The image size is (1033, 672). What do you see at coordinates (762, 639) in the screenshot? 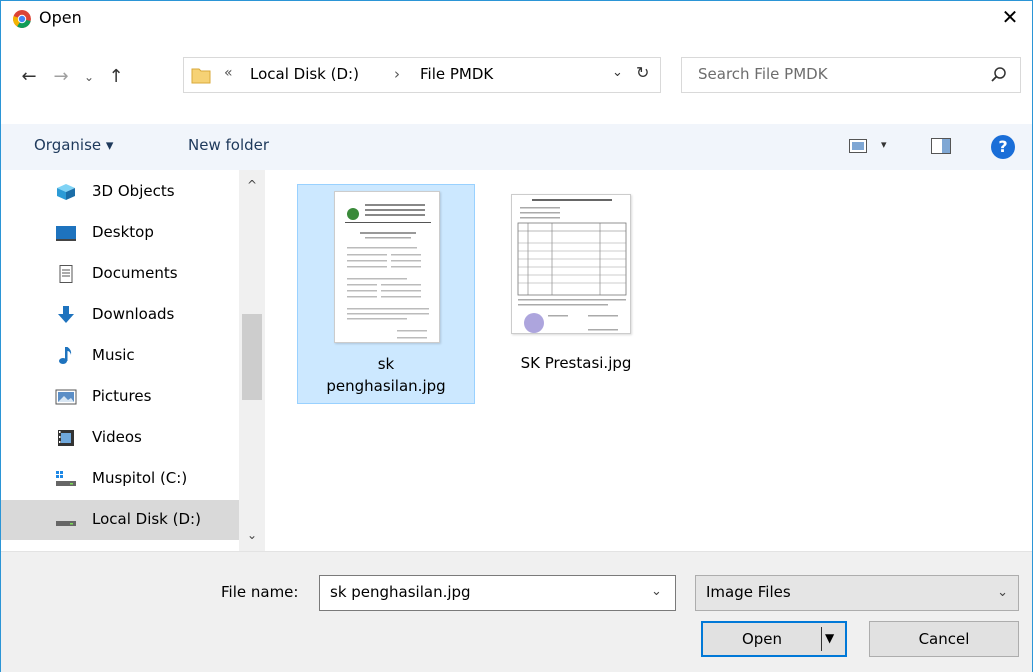
I see `open-button-label: Open` at bounding box center [762, 639].